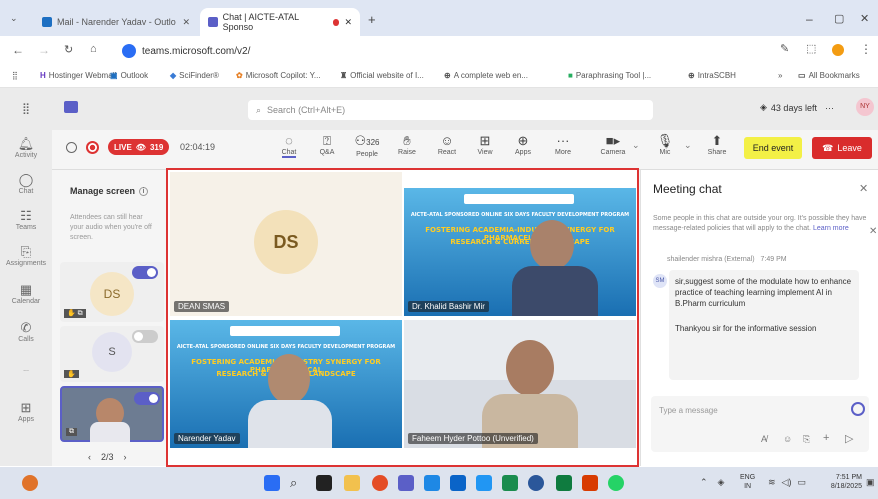 Image resolution: width=878 pixels, height=499 pixels. What do you see at coordinates (30, 483) in the screenshot?
I see `weather-icon` at bounding box center [30, 483].